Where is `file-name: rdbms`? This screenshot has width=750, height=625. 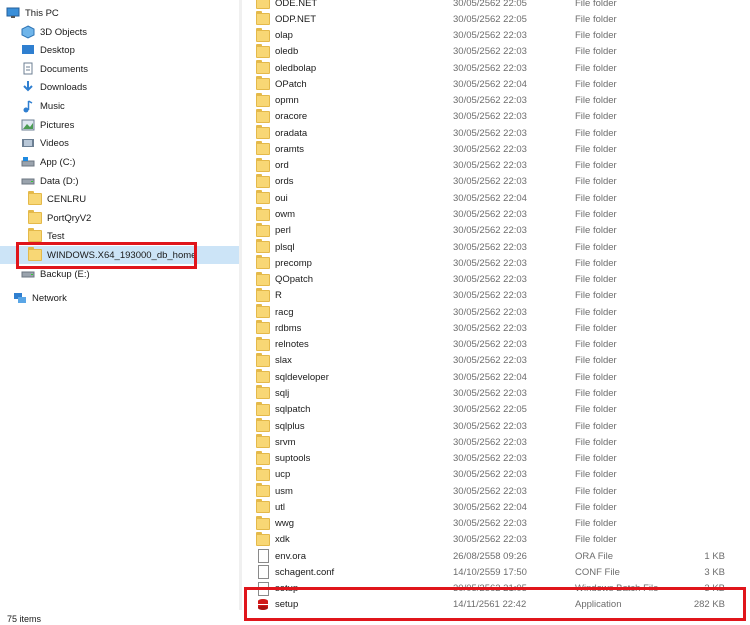
file-name: rdbms is located at coordinates (288, 328).